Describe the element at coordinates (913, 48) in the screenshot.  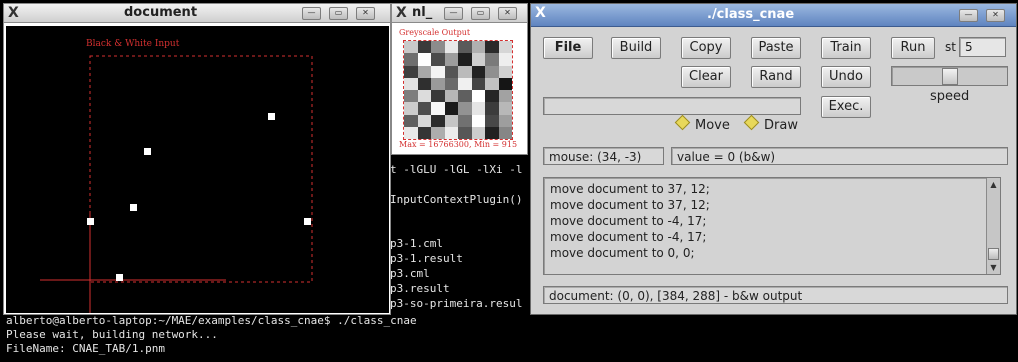
I see `run-button: Run` at that location.